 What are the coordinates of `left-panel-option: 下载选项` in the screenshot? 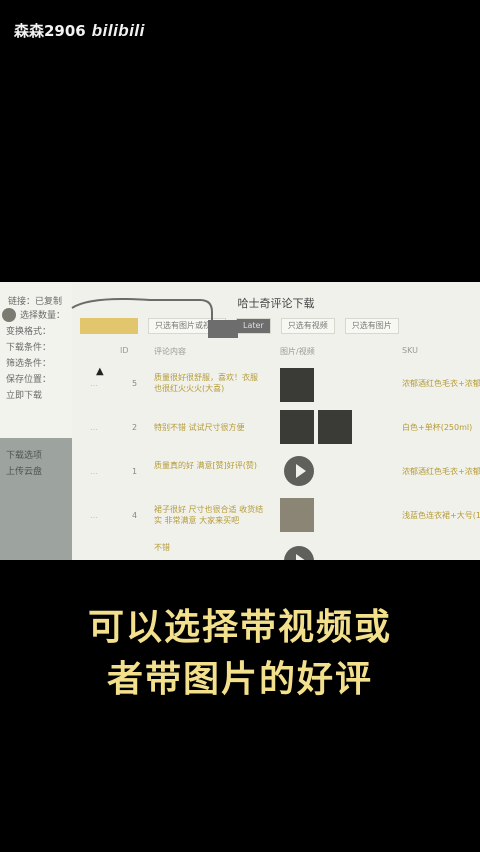 It's located at (24, 454).